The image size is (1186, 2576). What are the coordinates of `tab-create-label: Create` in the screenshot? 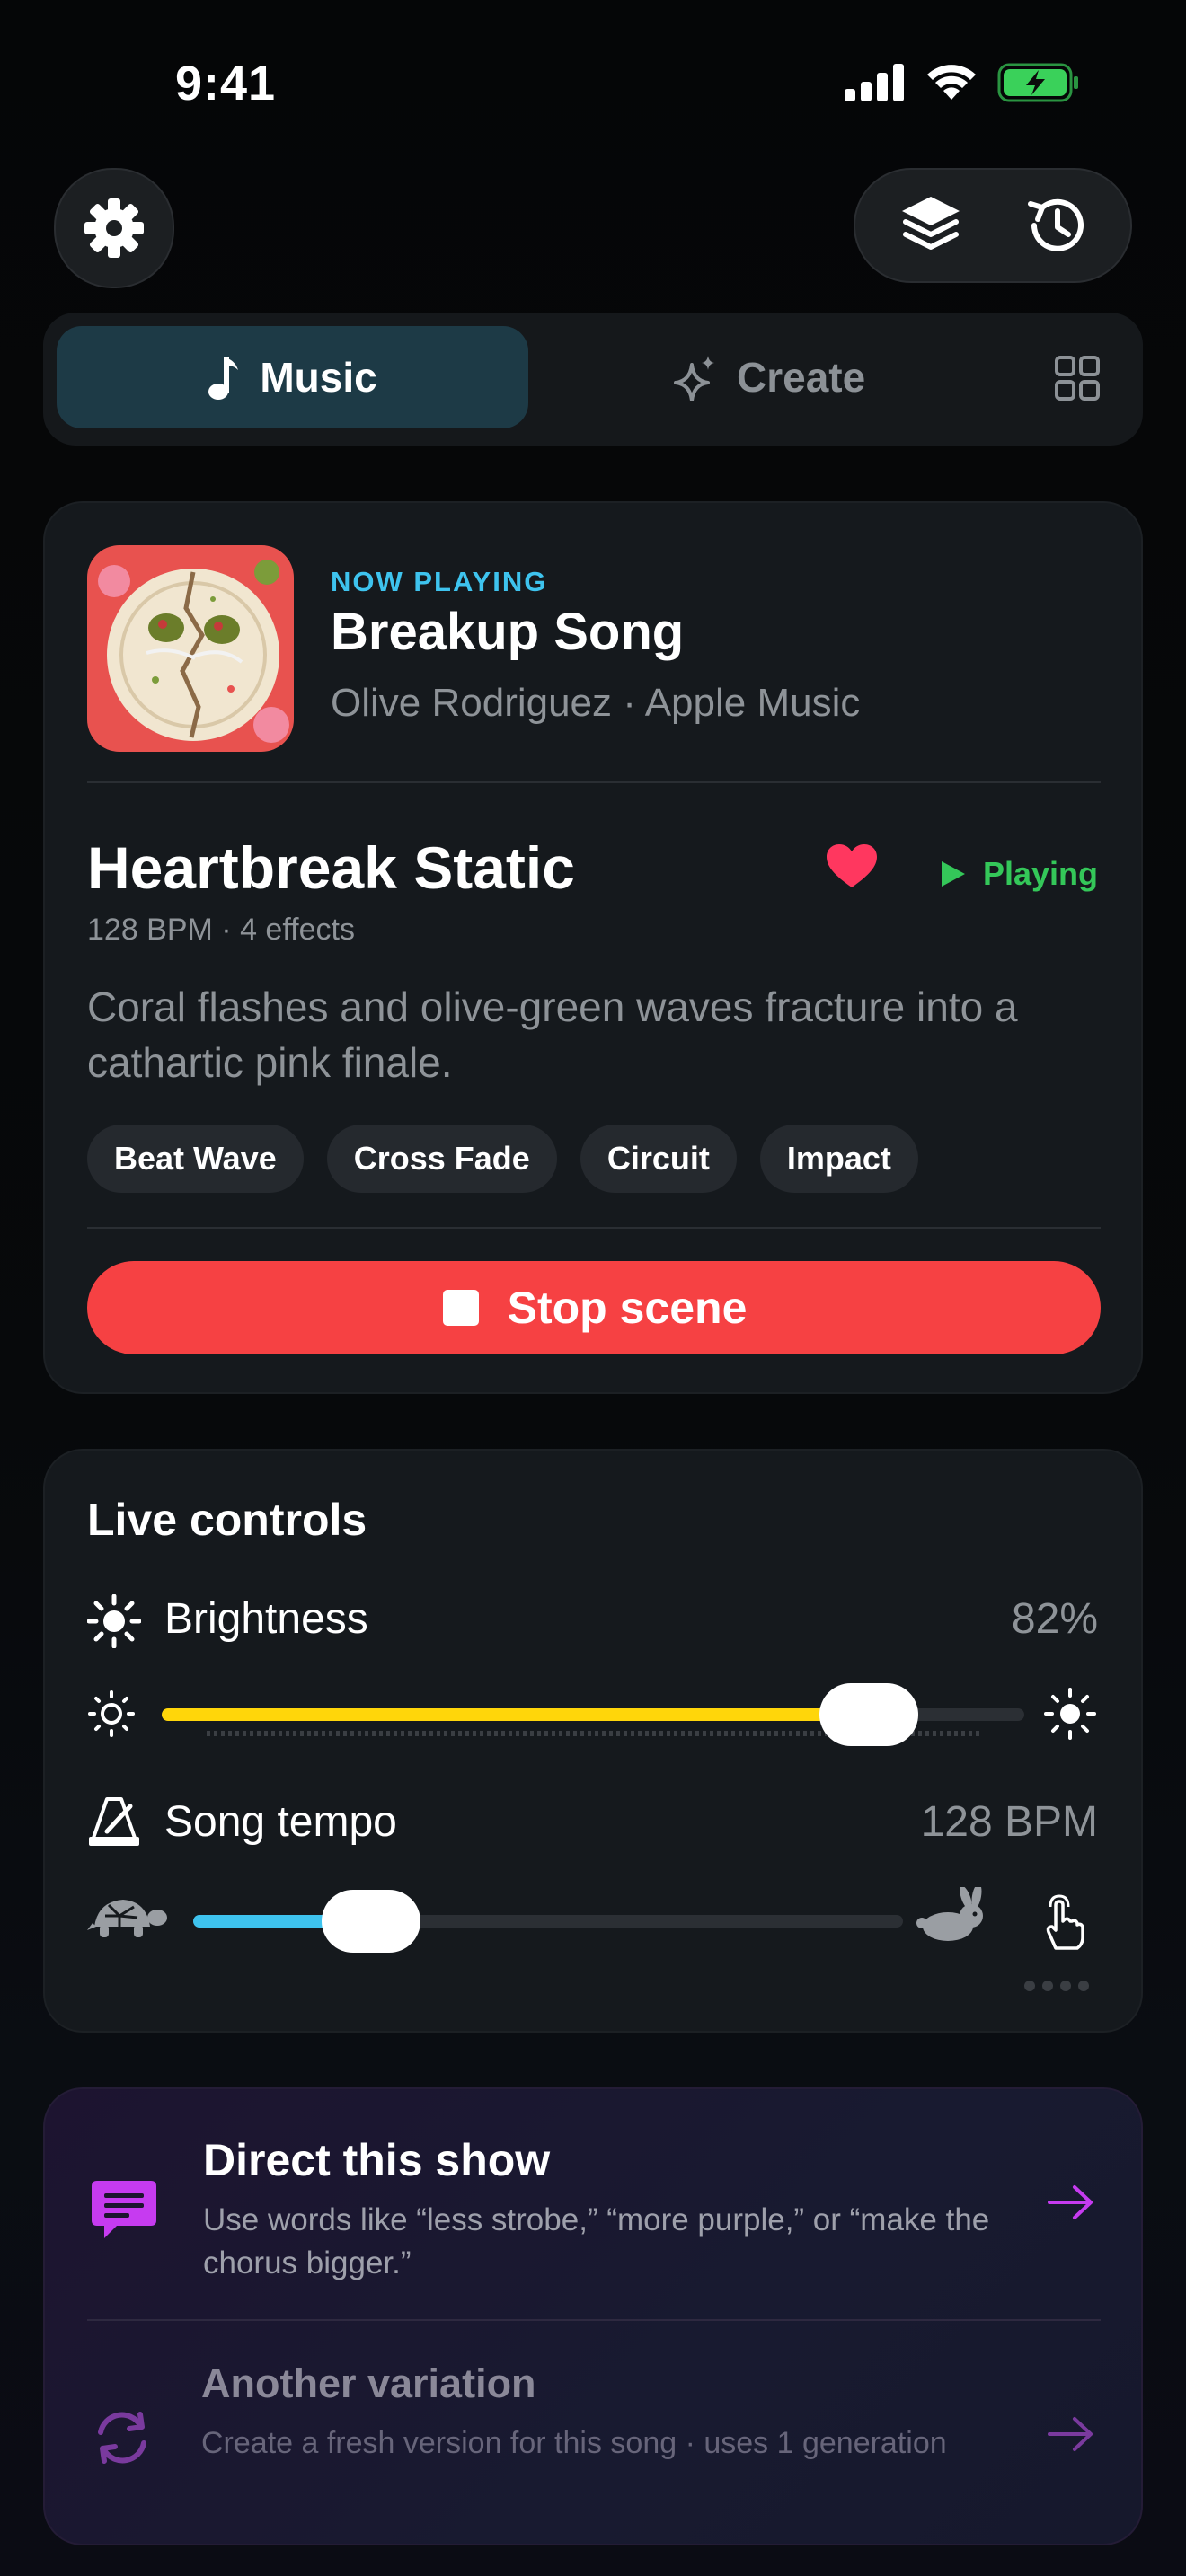 It's located at (801, 377).